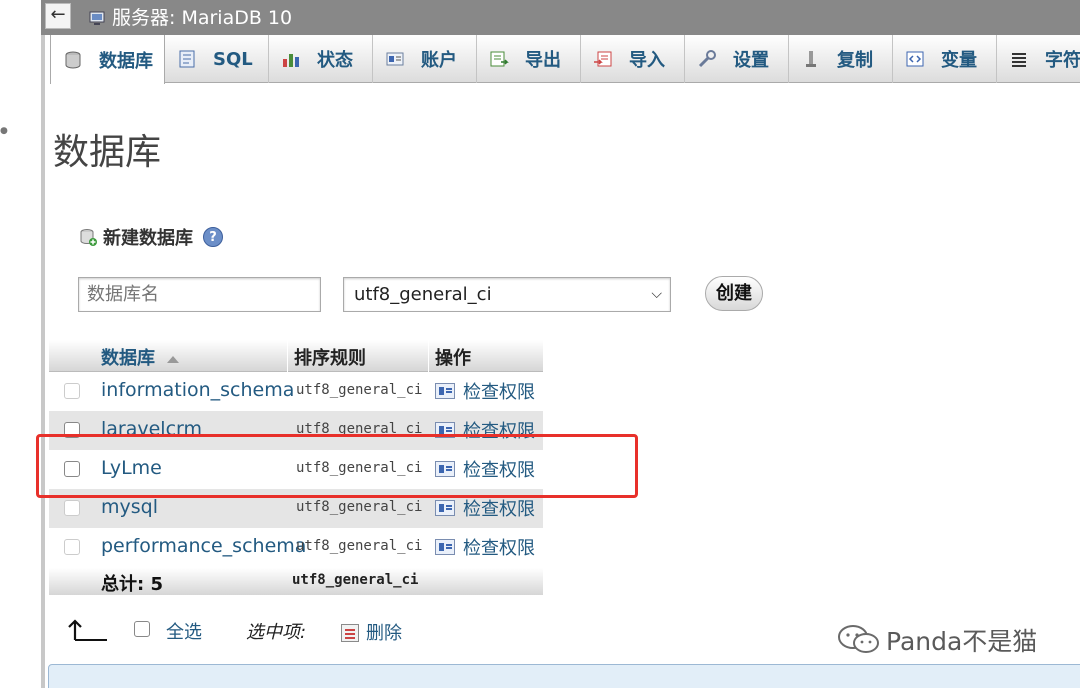 The height and width of the screenshot is (688, 1080). Describe the element at coordinates (187, 59) in the screenshot. I see `sql-icon` at that location.